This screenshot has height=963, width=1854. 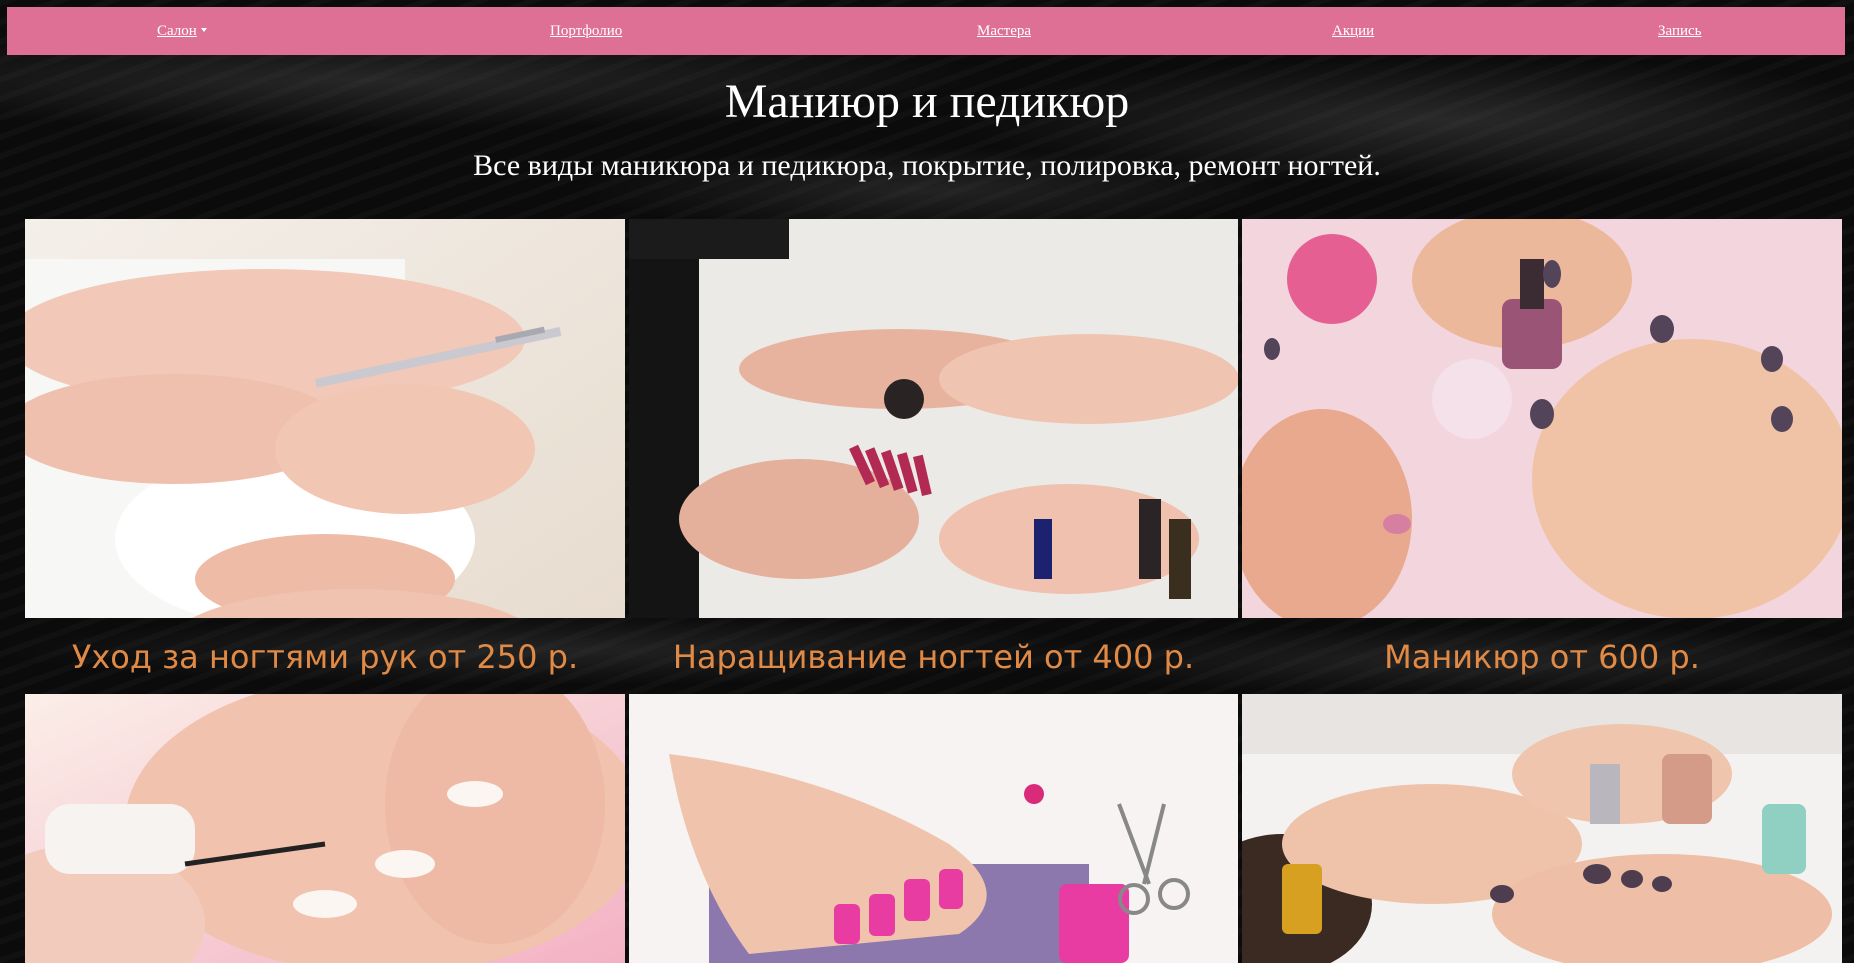 I want to click on nav-item-label: Акции, so click(x=1353, y=31).